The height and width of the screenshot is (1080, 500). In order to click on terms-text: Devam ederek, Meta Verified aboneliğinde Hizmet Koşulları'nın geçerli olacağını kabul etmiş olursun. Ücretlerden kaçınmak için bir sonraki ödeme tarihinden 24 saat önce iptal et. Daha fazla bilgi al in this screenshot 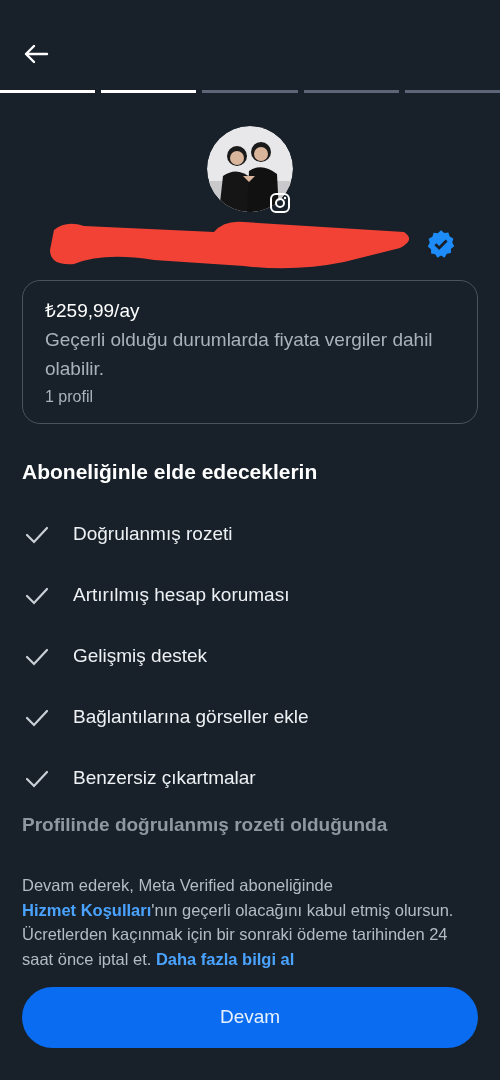, I will do `click(238, 922)`.